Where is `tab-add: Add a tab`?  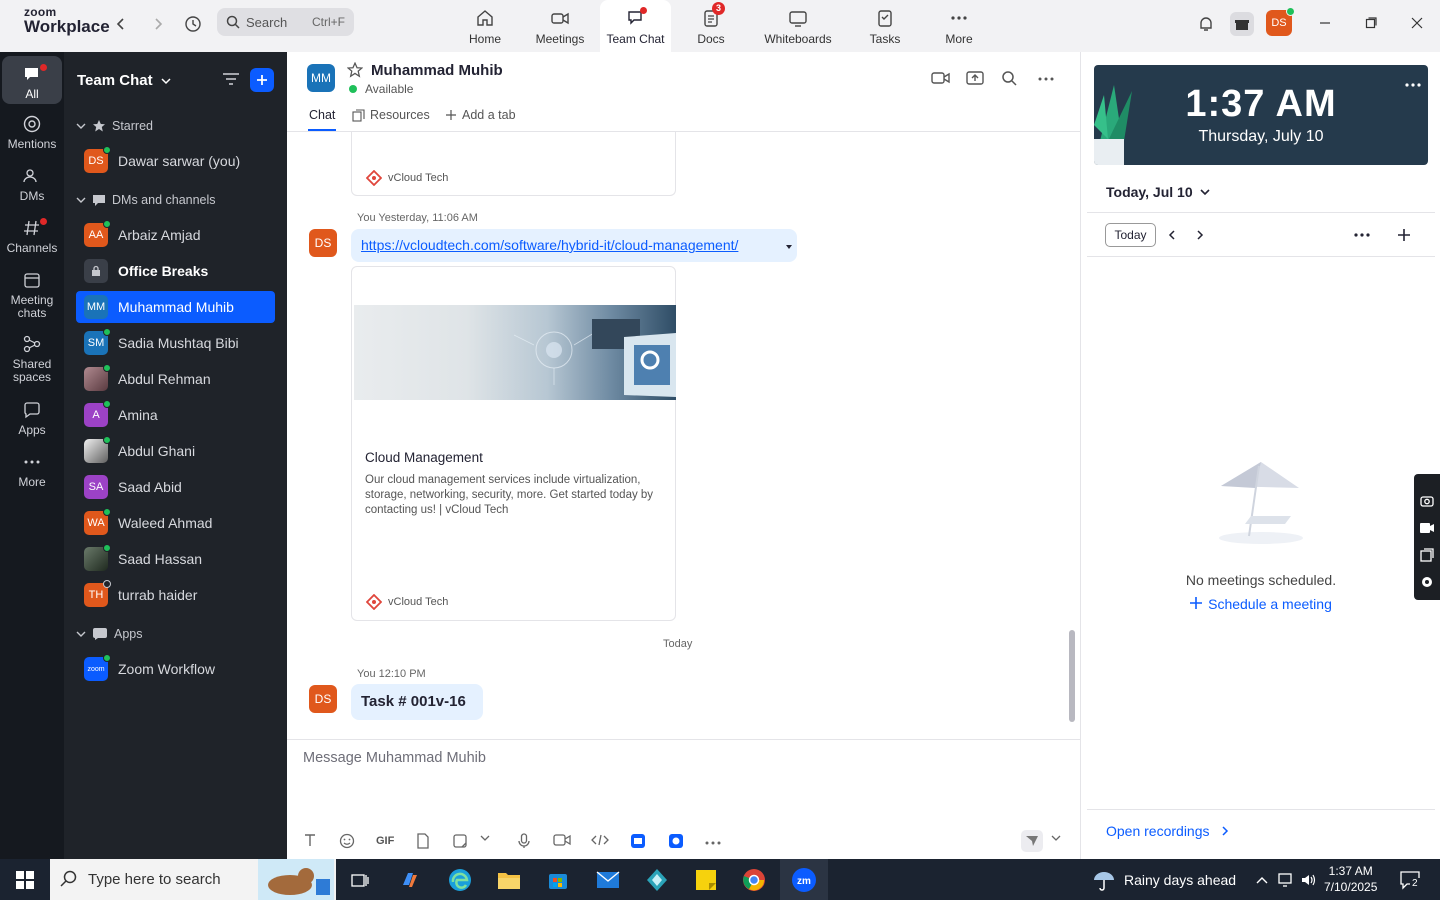 tab-add: Add a tab is located at coordinates (480, 115).